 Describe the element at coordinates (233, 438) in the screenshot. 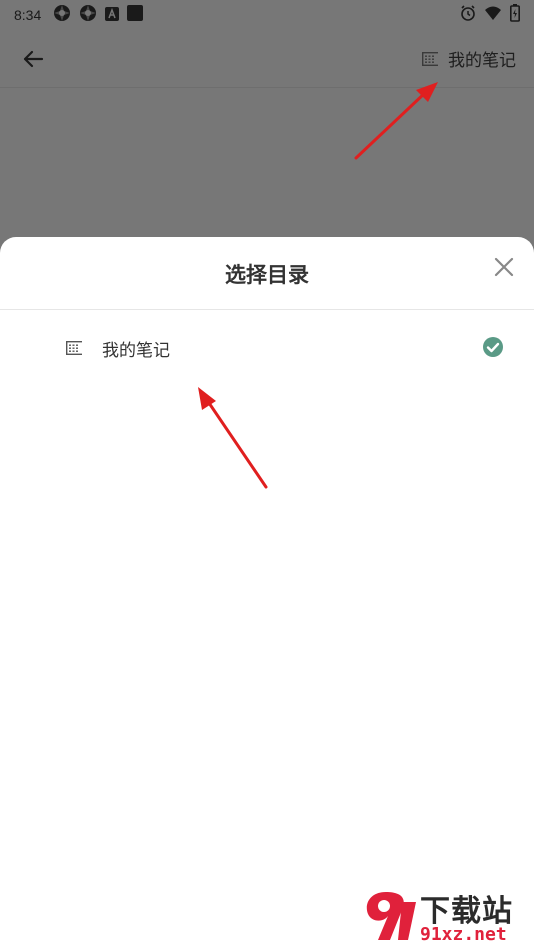

I see `annotation-arrow-bottom` at that location.